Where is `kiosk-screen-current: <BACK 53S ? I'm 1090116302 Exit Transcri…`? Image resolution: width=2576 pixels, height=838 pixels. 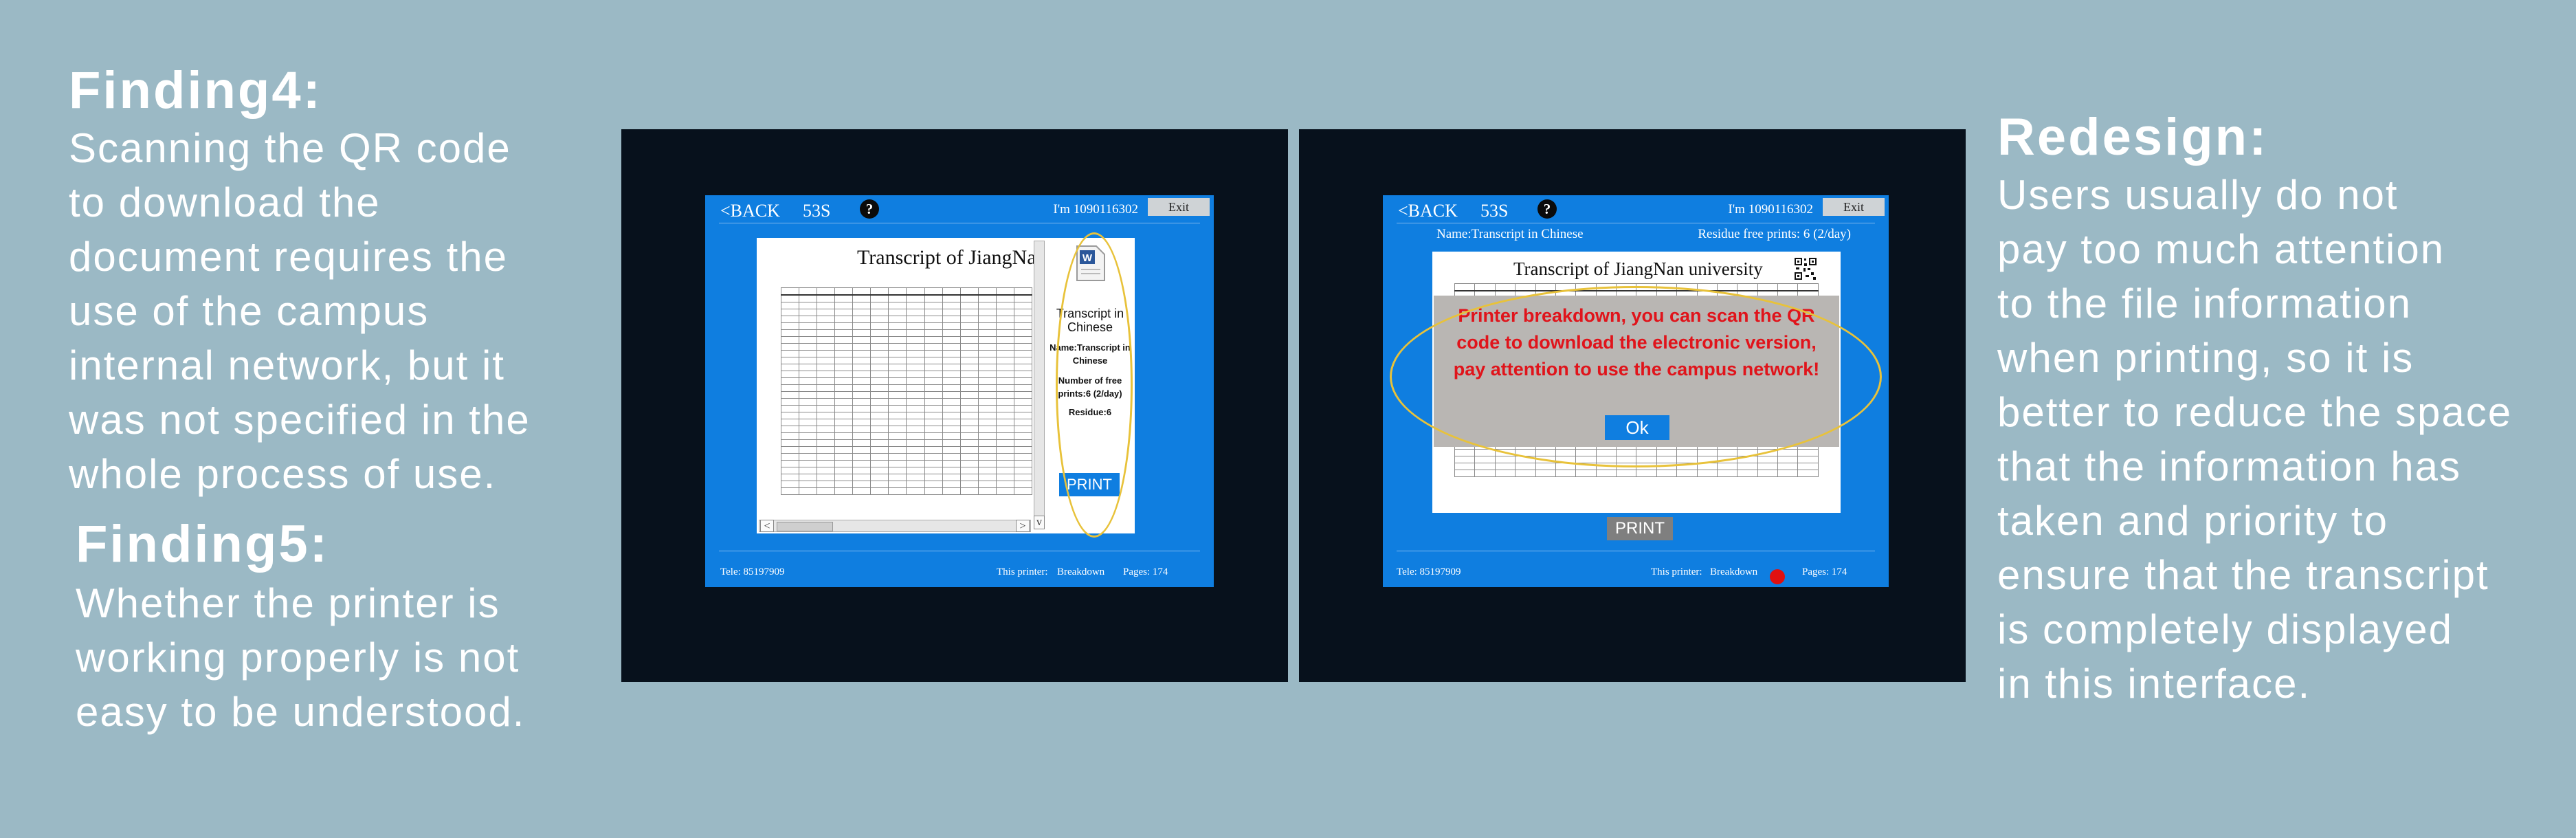
kiosk-screen-current: <BACK 53S ? I'm 1090116302 Exit Transcri… is located at coordinates (959, 391).